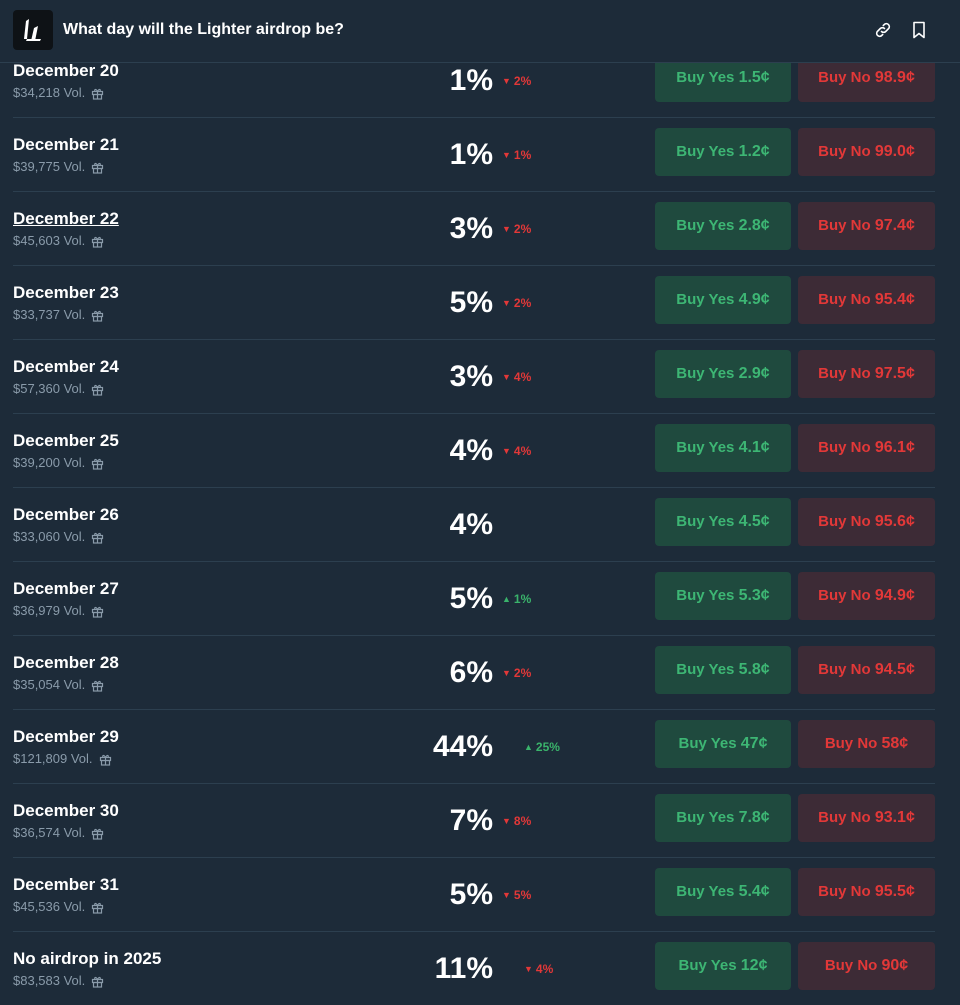 This screenshot has width=960, height=1005. What do you see at coordinates (58, 93) in the screenshot?
I see `outcome-volume: $34,218 Vol.` at bounding box center [58, 93].